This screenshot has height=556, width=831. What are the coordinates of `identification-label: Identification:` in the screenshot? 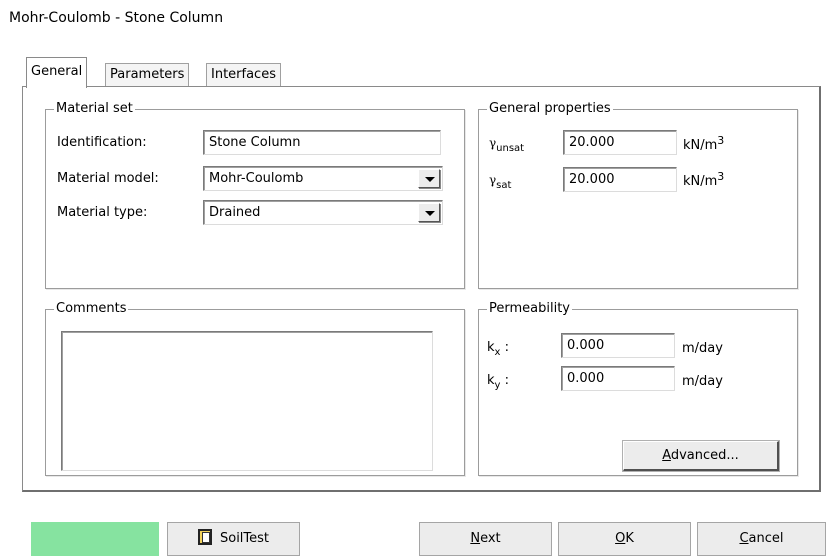 It's located at (102, 142).